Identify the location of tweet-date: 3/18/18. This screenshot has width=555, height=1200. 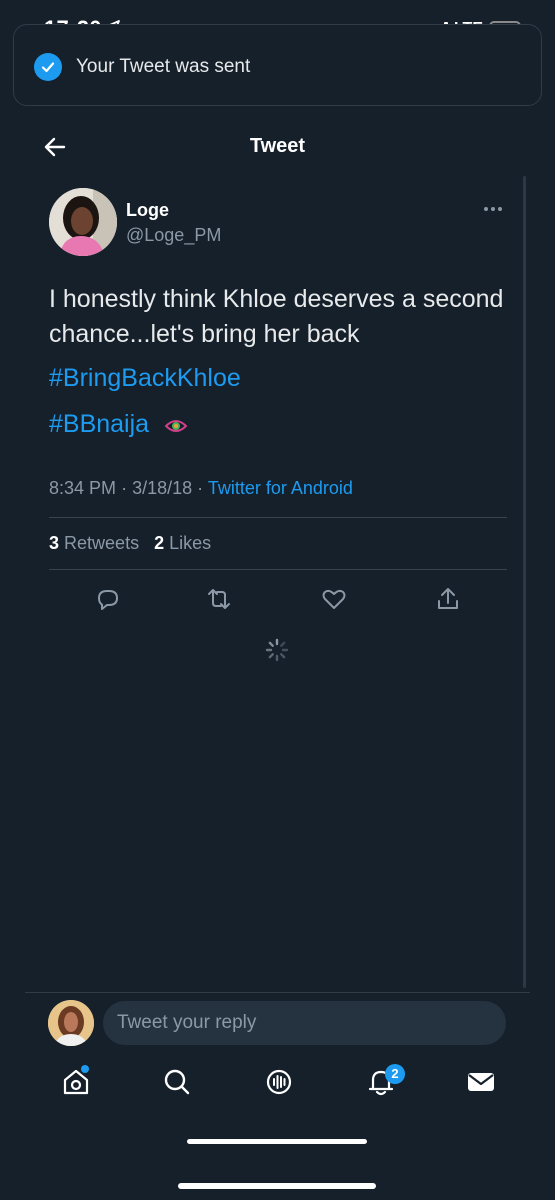
(162, 488).